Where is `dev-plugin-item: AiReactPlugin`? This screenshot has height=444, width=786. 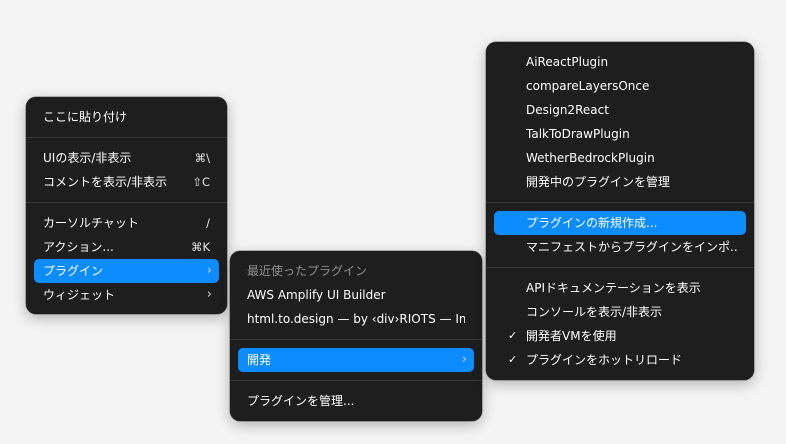 dev-plugin-item: AiReactPlugin is located at coordinates (620, 62).